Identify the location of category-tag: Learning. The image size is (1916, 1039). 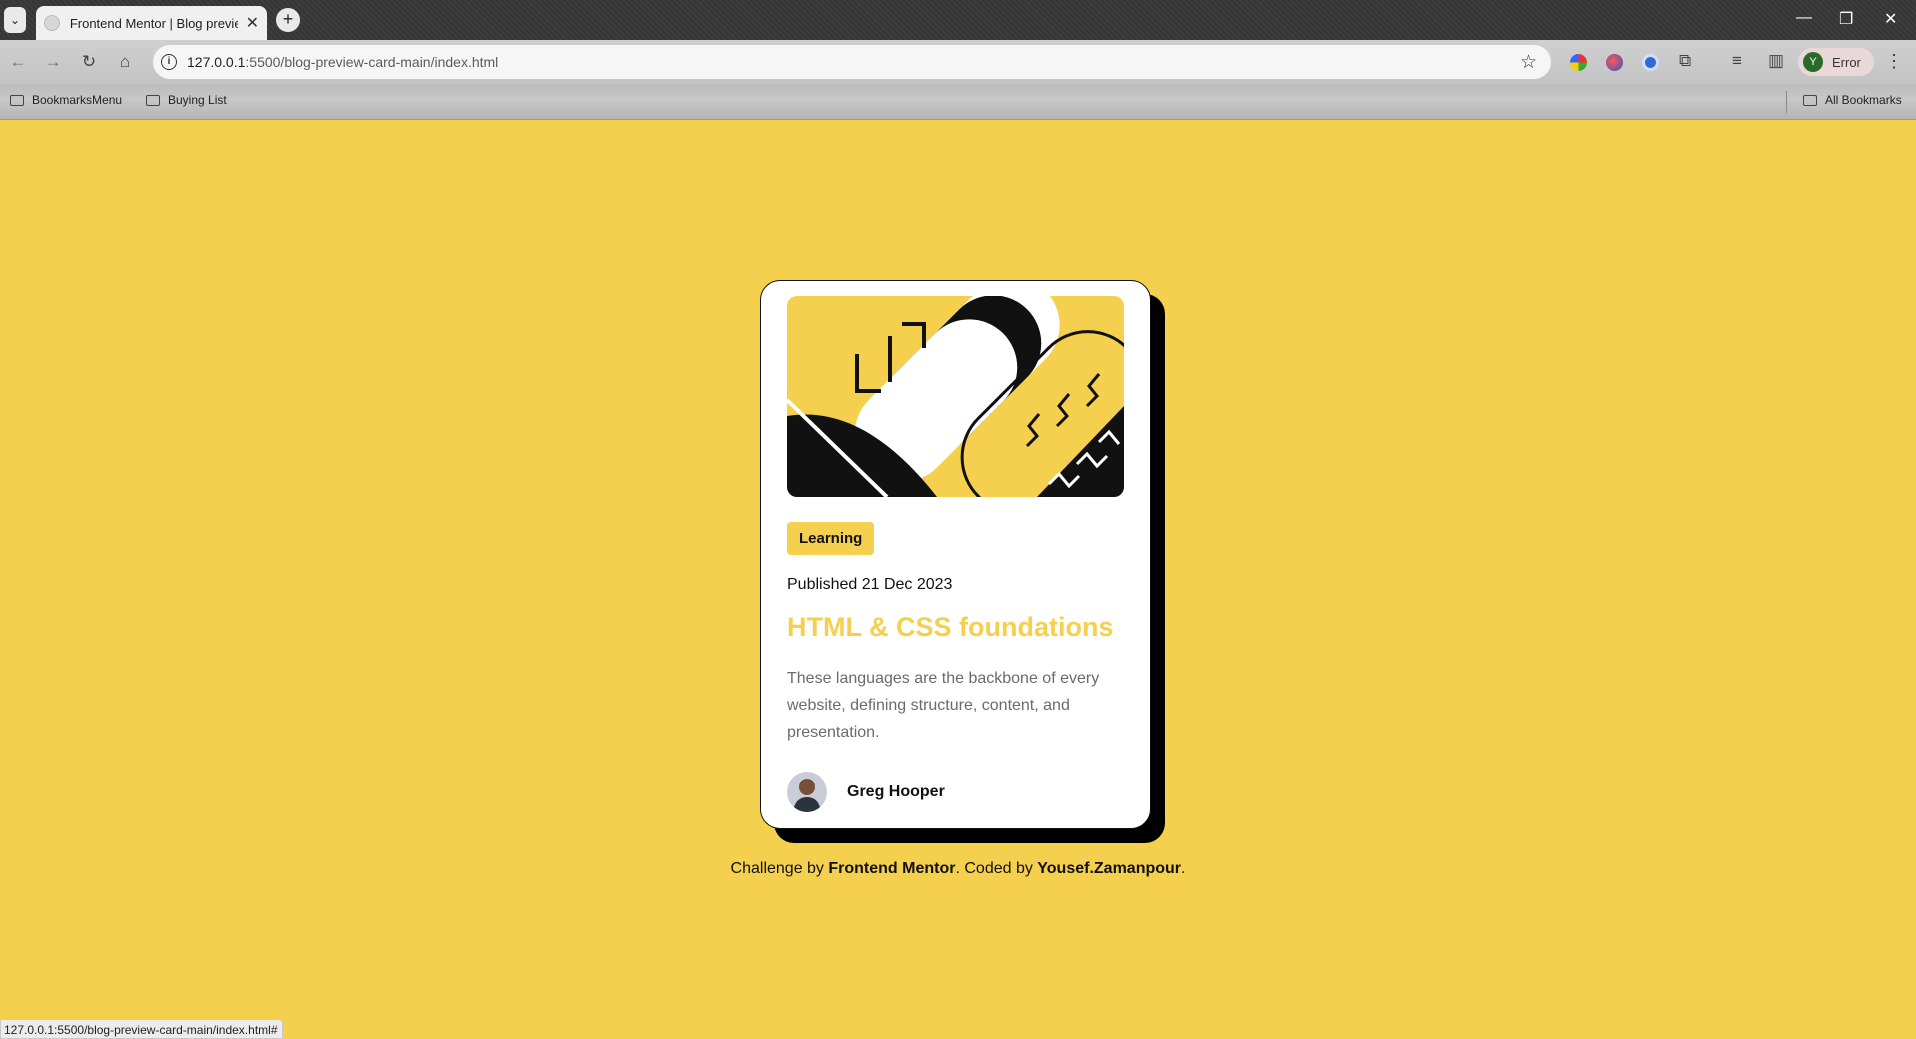
(831, 538).